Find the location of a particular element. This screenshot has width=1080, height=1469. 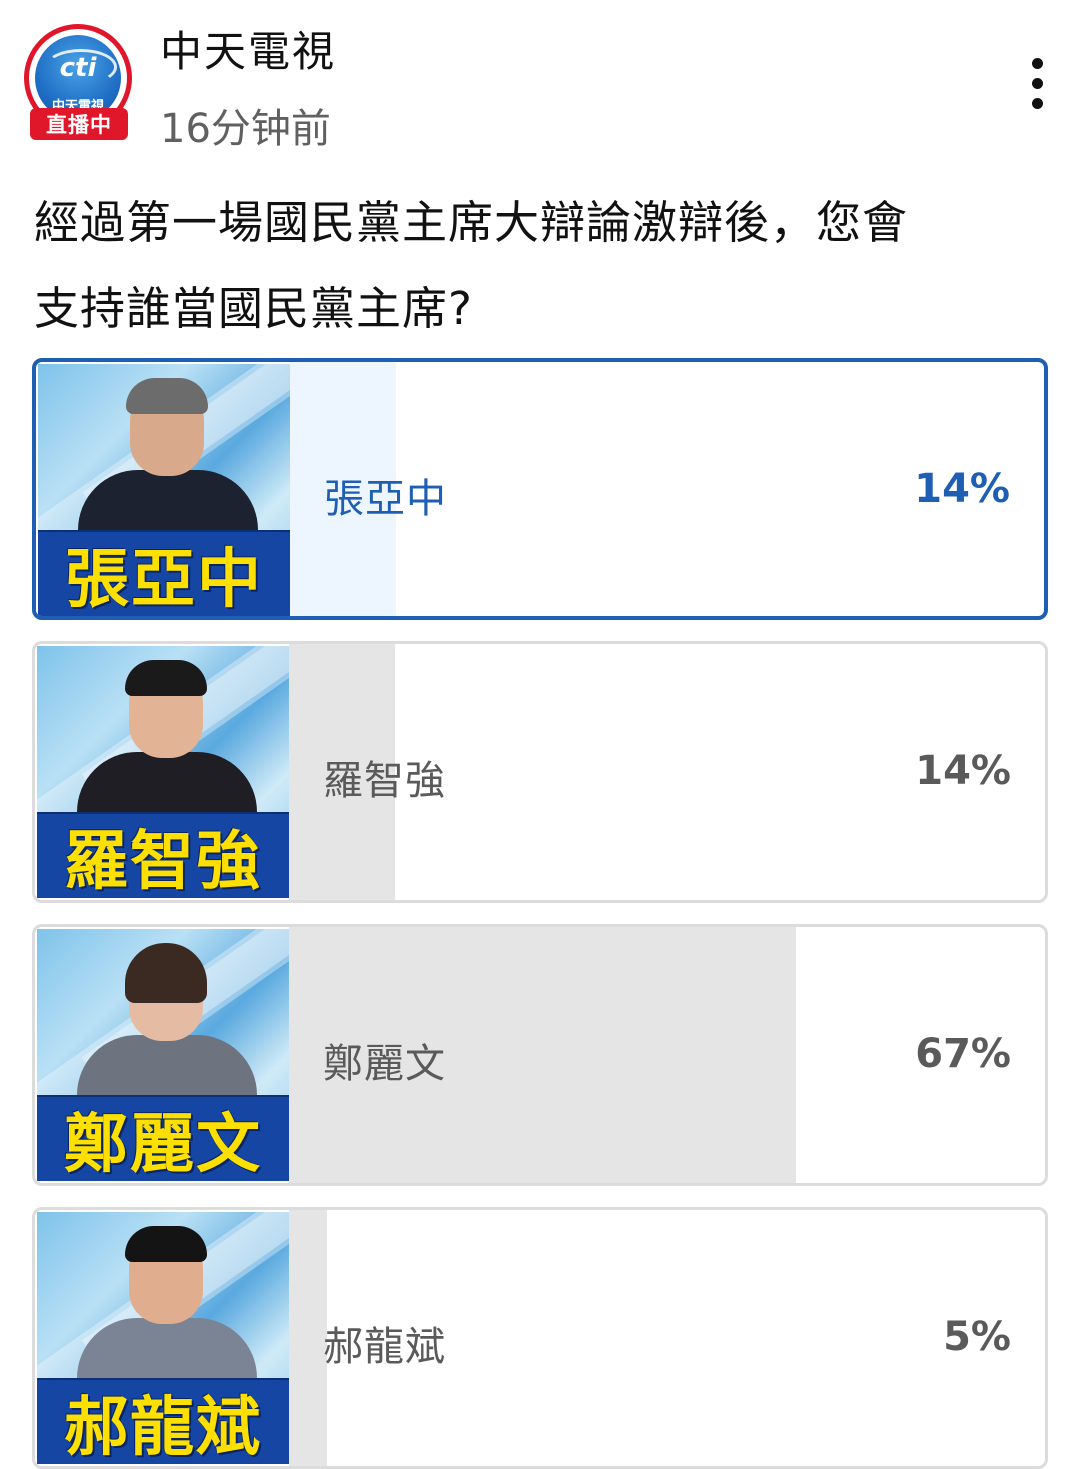

candidate-thumbnail: 郝龍斌 is located at coordinates (163, 1338).